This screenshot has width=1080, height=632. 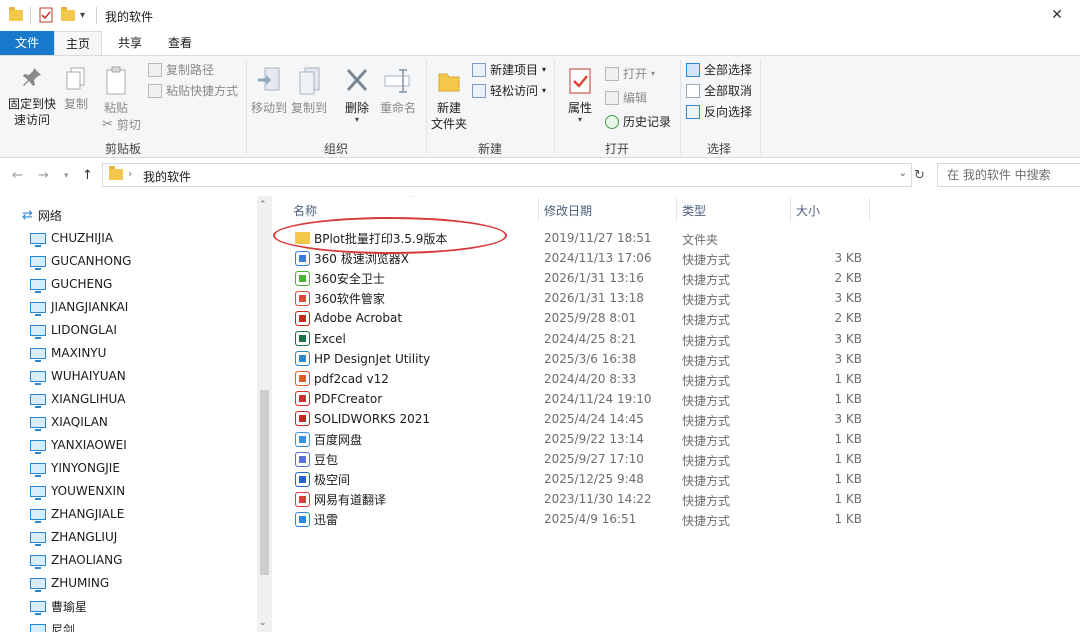 What do you see at coordinates (82, 284) in the screenshot?
I see `nav-computer-label: GUCHENG` at bounding box center [82, 284].